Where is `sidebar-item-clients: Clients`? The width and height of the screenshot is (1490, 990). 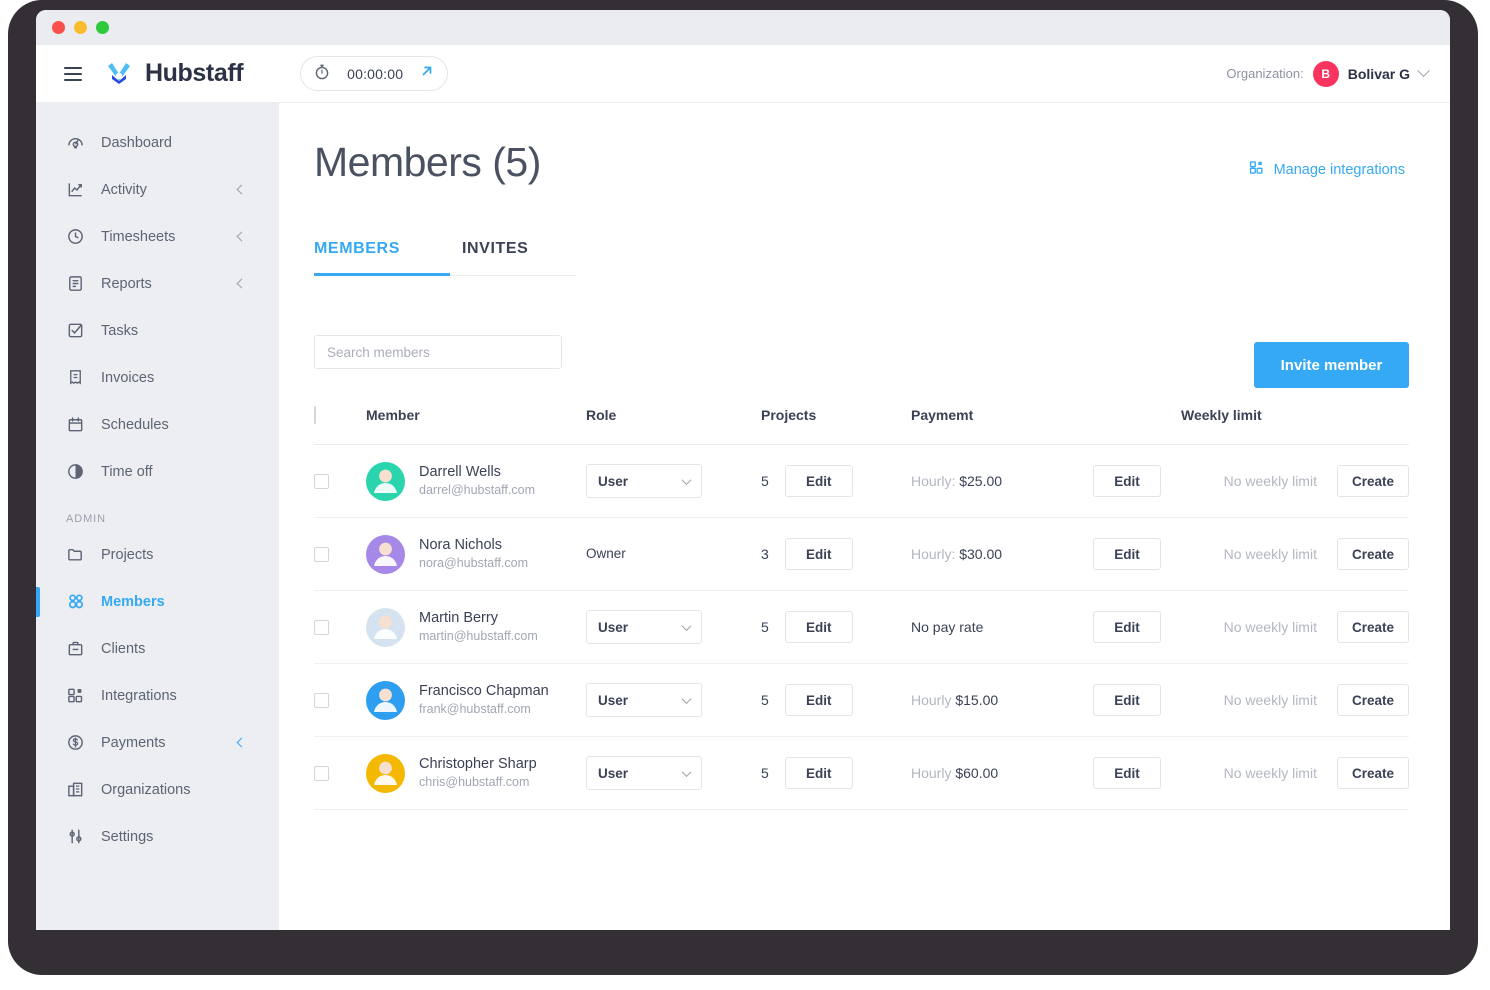
sidebar-item-clients: Clients is located at coordinates (157, 648).